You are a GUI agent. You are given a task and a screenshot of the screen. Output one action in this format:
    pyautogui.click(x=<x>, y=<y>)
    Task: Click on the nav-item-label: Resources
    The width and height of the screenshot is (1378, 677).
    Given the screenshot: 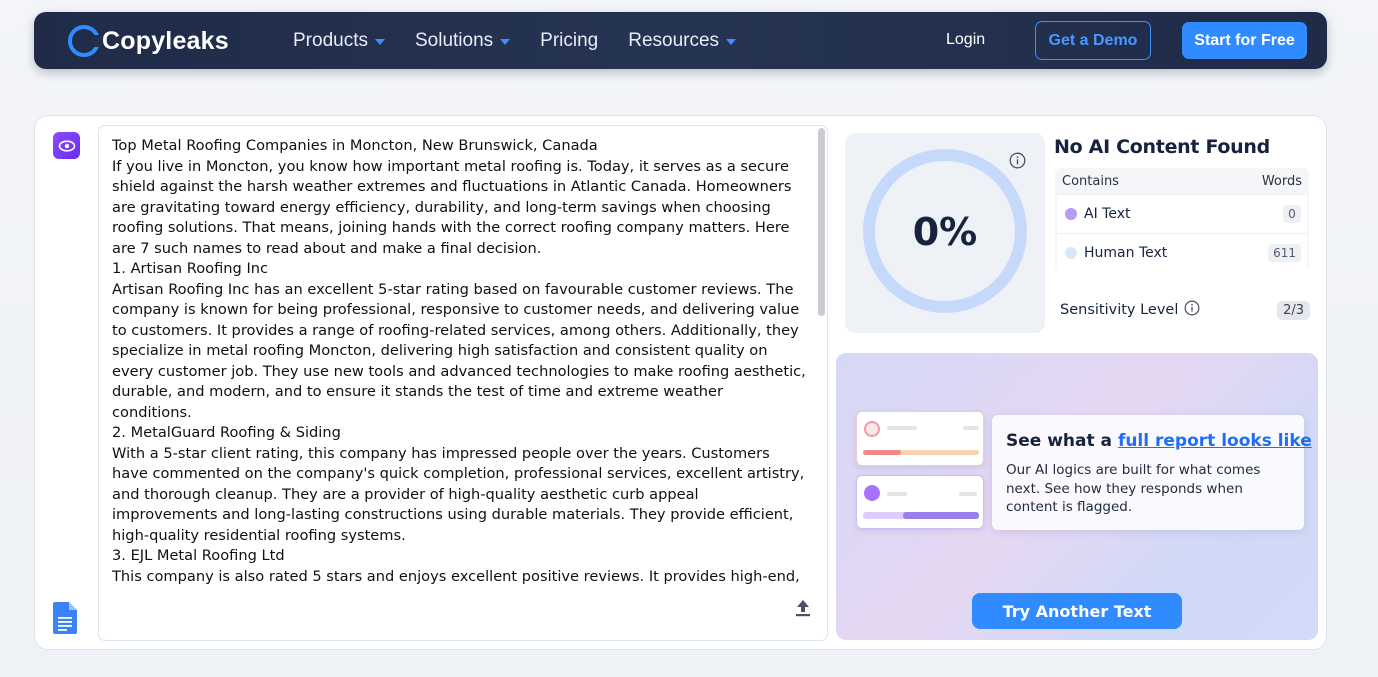 What is the action you would take?
    pyautogui.click(x=674, y=40)
    